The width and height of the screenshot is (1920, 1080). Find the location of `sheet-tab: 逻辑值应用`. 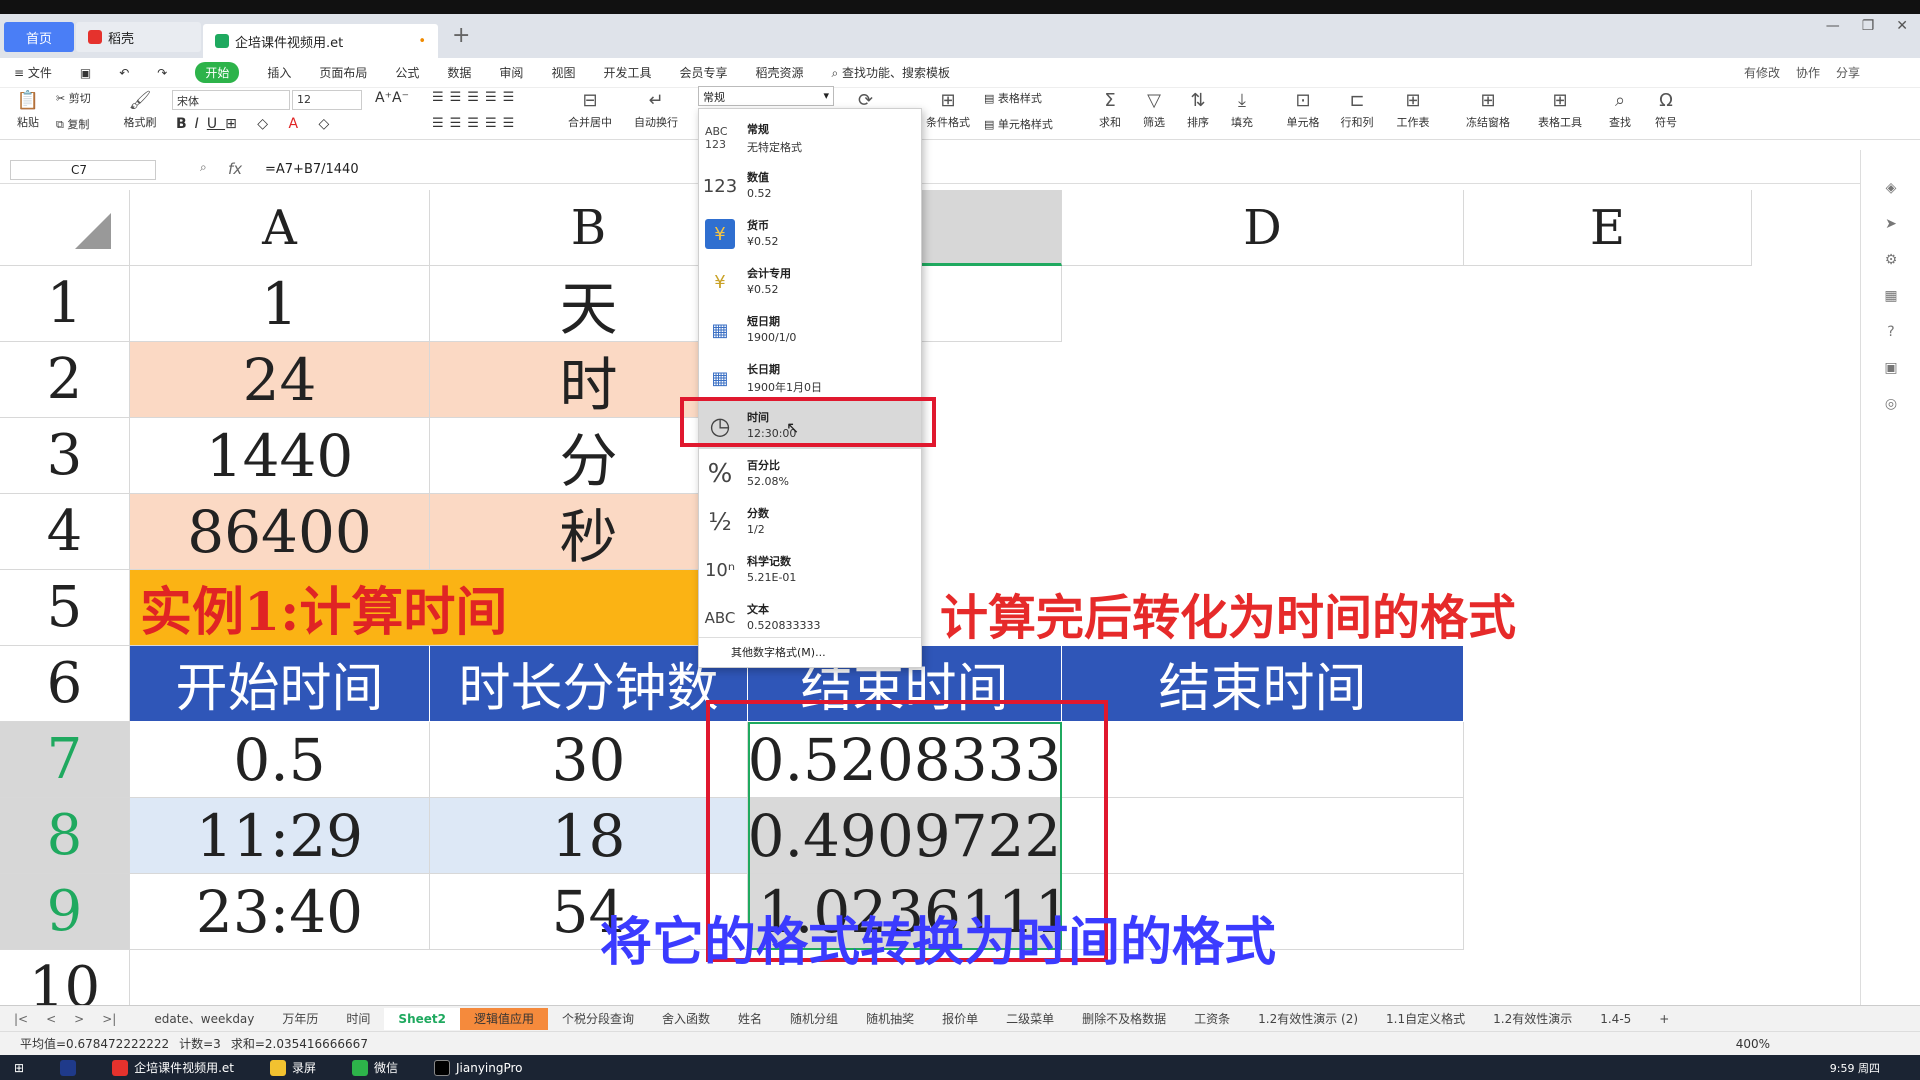

sheet-tab: 逻辑值应用 is located at coordinates (503, 1018).